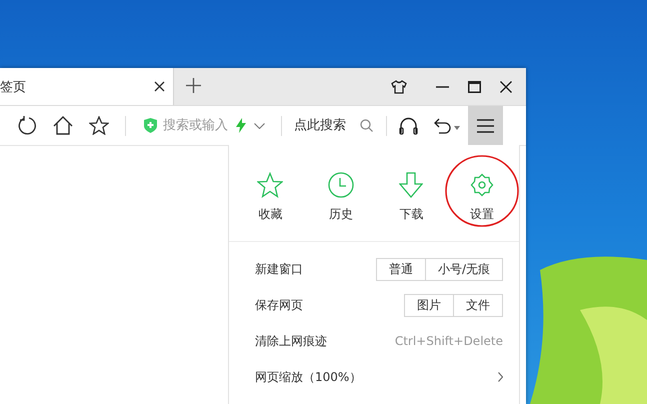 Image resolution: width=647 pixels, height=404 pixels. I want to click on undo-icon, so click(443, 126).